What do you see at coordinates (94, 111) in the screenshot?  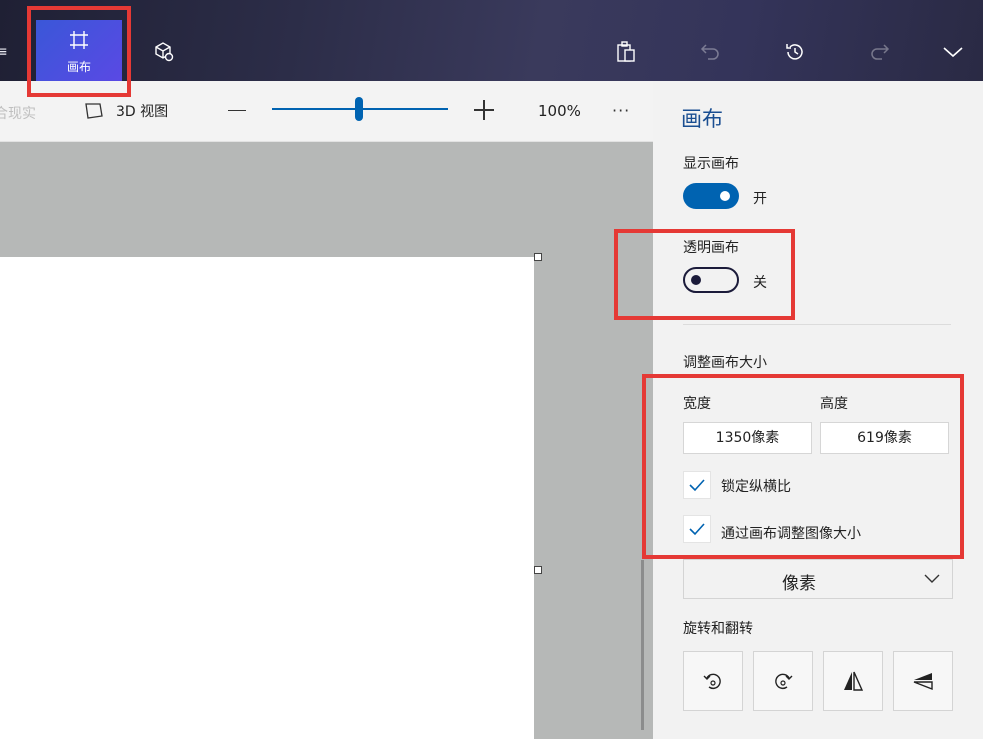 I see `view-3d-icon` at bounding box center [94, 111].